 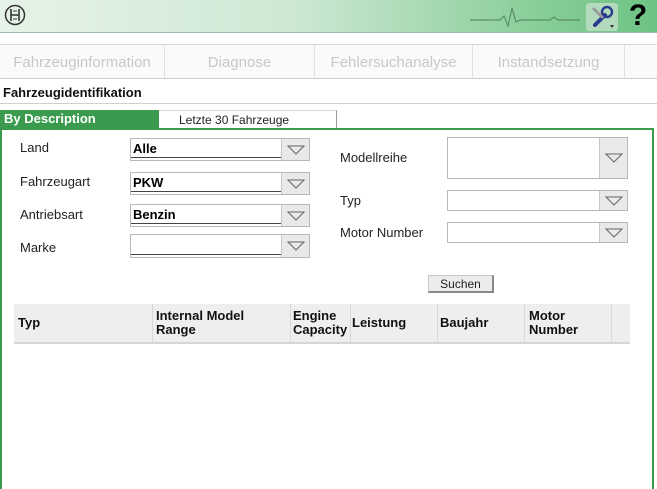 What do you see at coordinates (82, 61) in the screenshot?
I see `tab-fahrzeuginformation: Fahrzeuginformation` at bounding box center [82, 61].